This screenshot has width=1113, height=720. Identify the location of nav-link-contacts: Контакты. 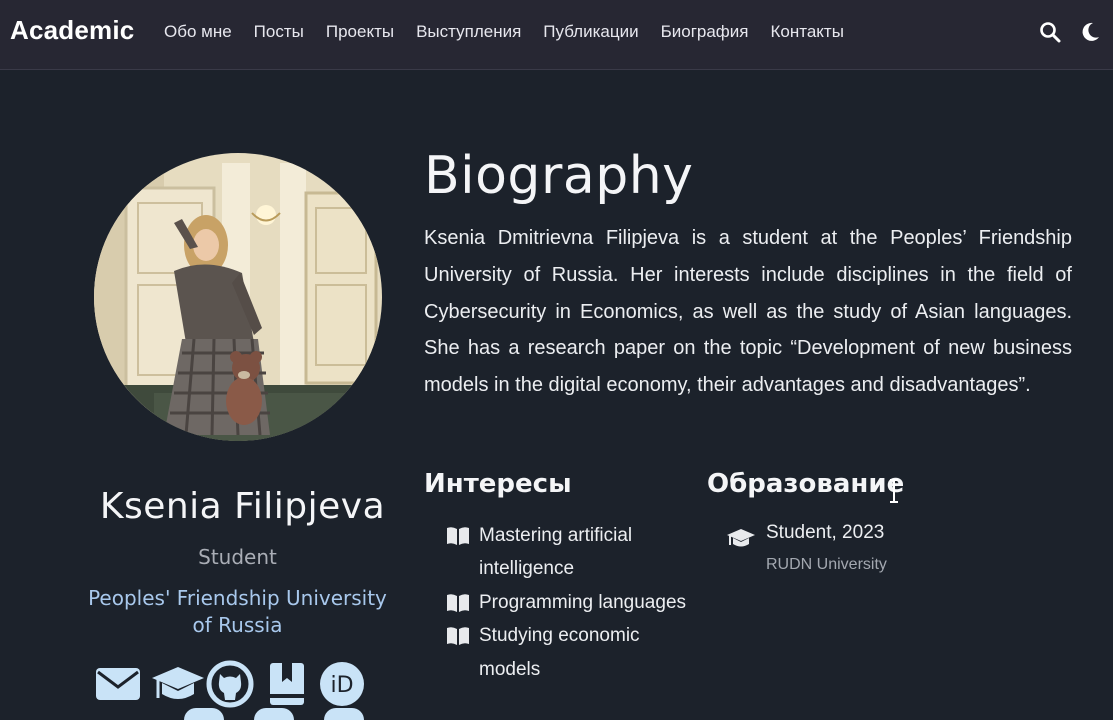
(807, 32).